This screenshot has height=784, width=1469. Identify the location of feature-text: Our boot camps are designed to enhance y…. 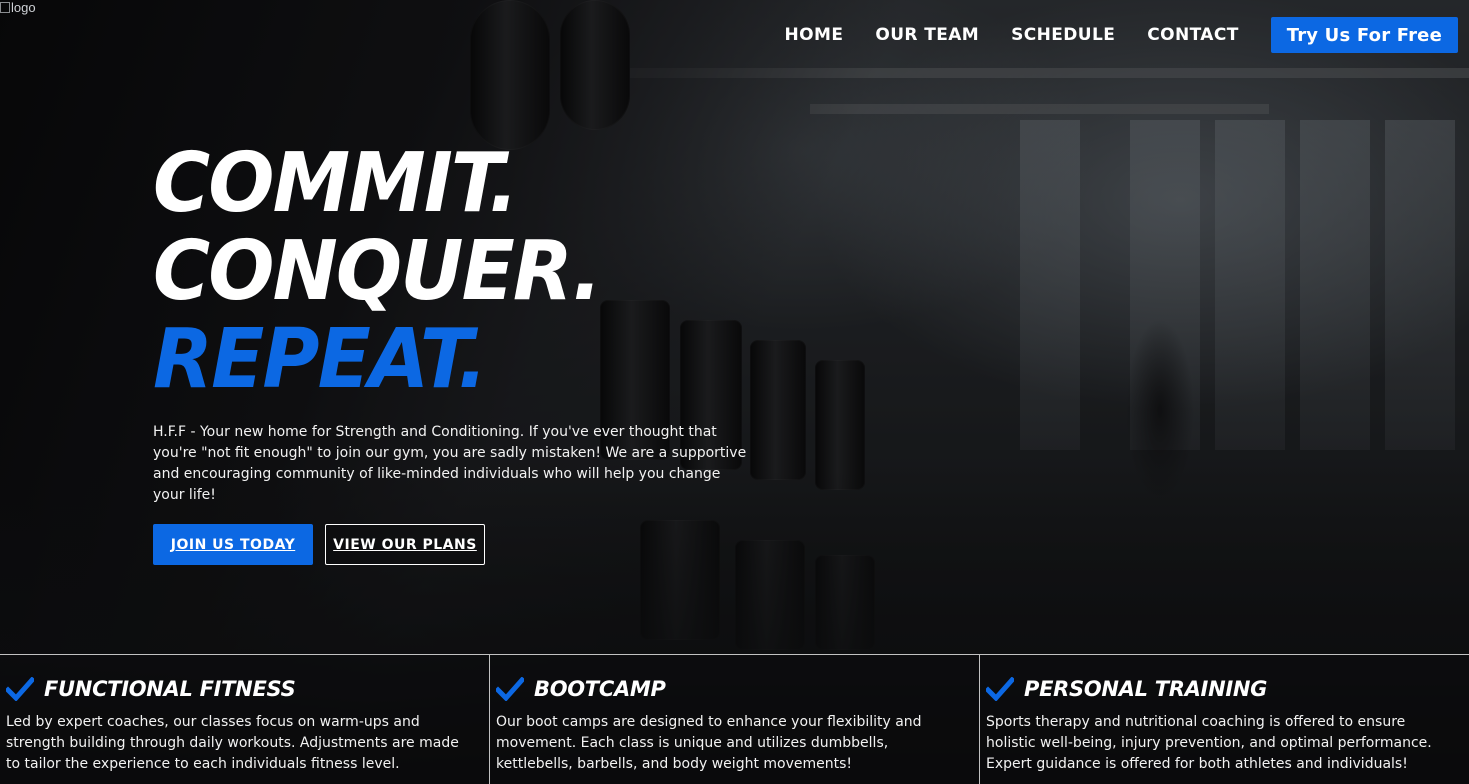
(709, 743).